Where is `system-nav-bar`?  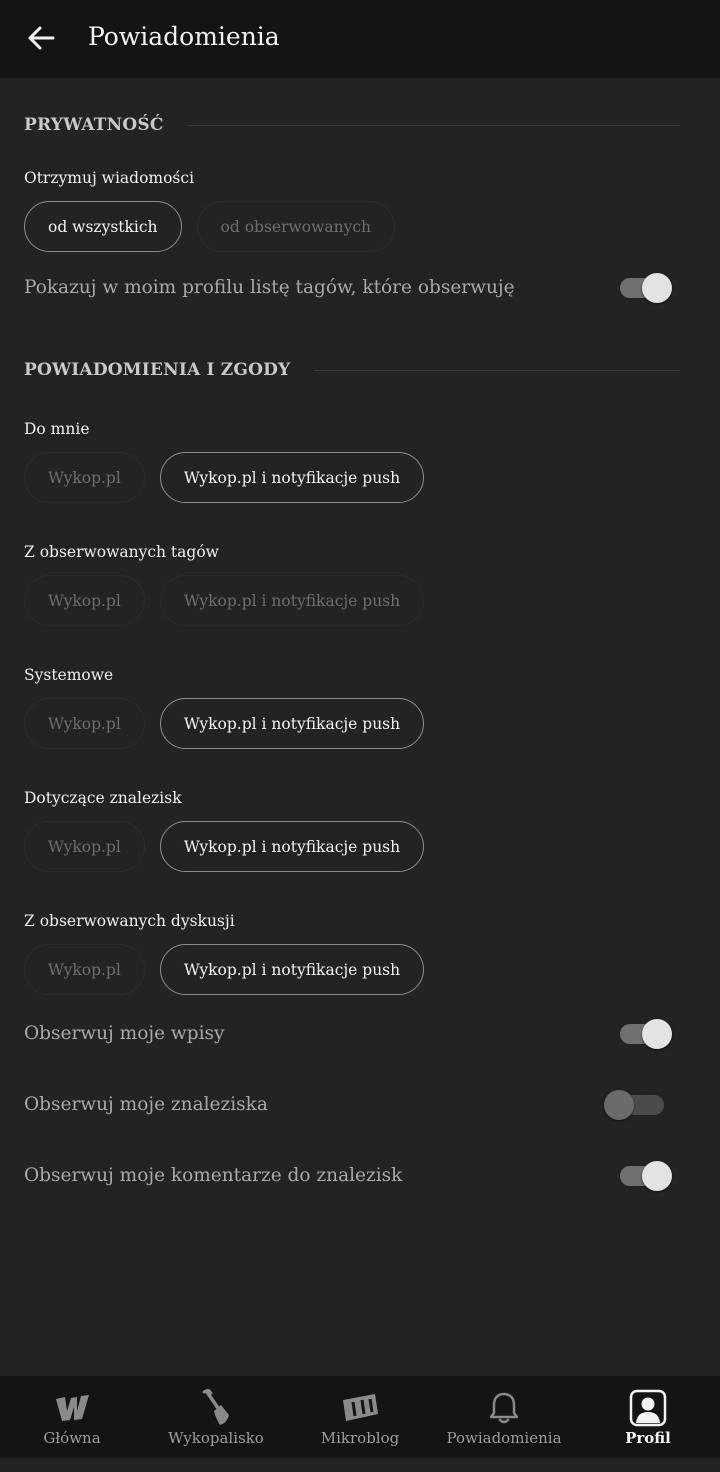
system-nav-bar is located at coordinates (360, 1465).